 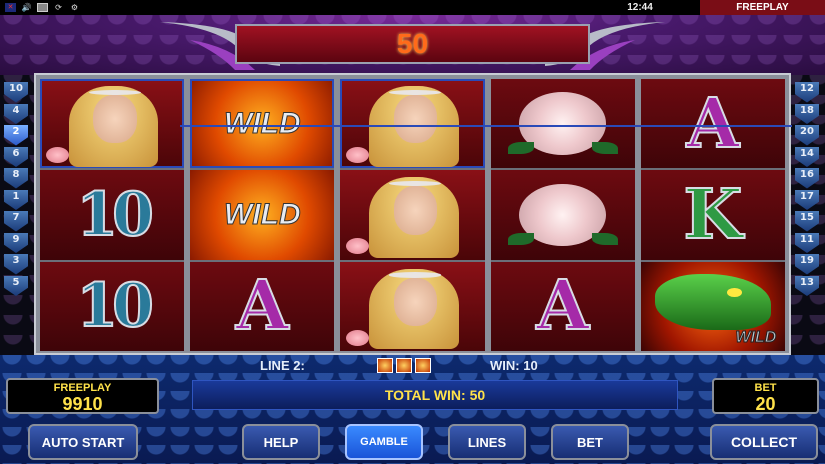 What do you see at coordinates (712, 306) in the screenshot?
I see `dragon-wild-symbol: WILD` at bounding box center [712, 306].